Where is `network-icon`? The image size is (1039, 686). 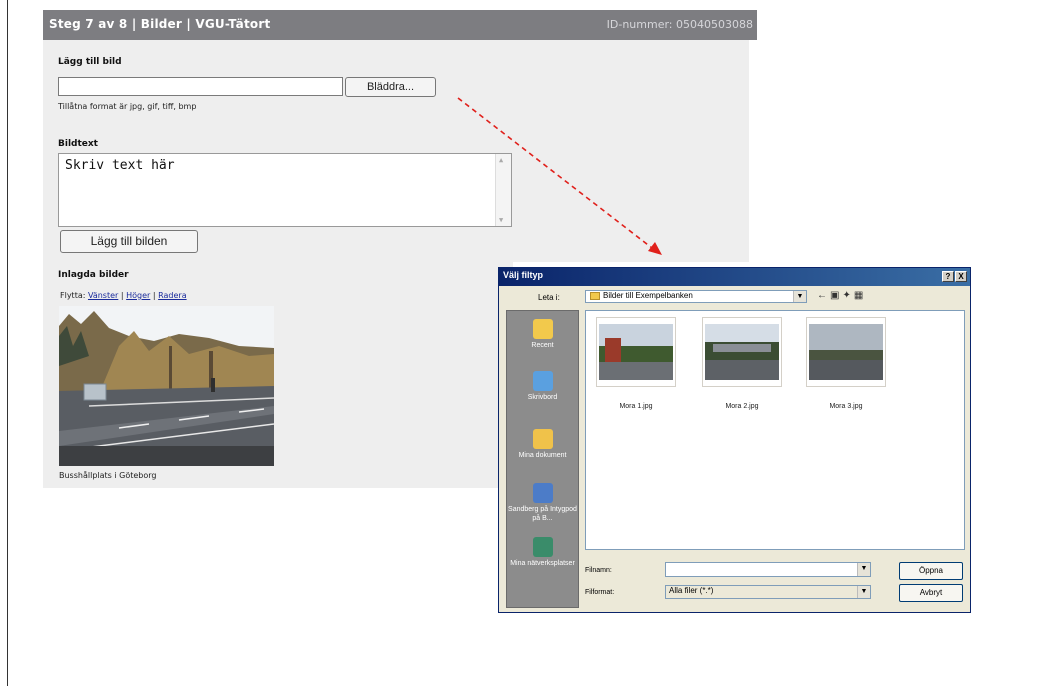 network-icon is located at coordinates (542, 547).